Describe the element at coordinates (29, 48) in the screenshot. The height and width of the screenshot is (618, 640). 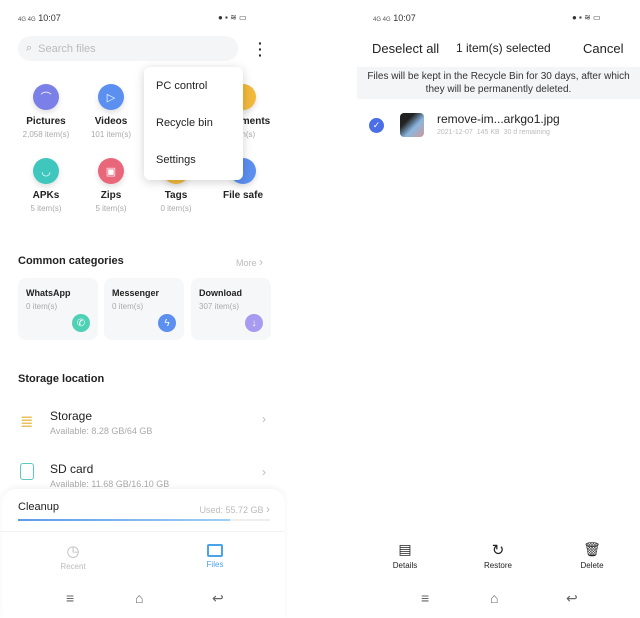
I see `search-icon: ⌕` at that location.